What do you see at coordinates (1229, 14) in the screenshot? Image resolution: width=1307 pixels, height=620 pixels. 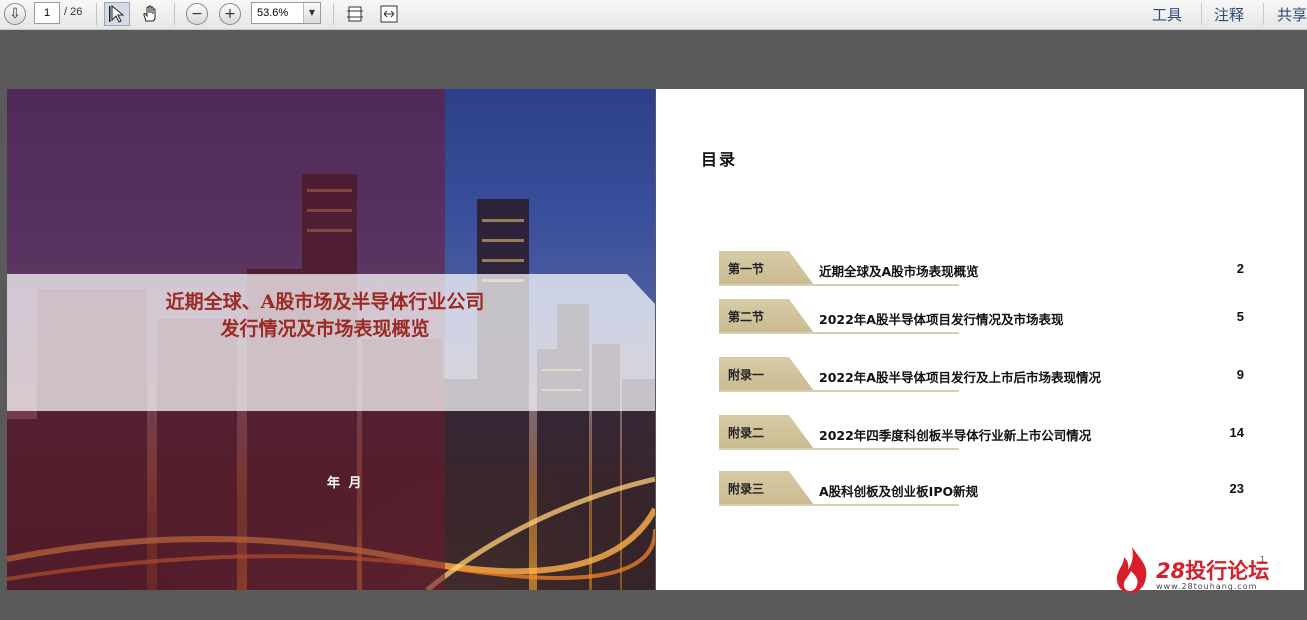 I see `comment-menu: 注释` at bounding box center [1229, 14].